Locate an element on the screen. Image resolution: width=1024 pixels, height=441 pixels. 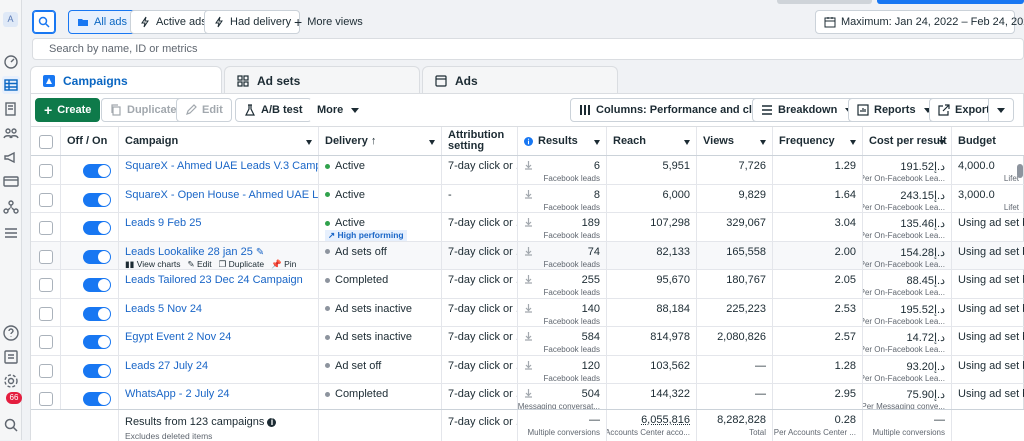
col-delivery: Delivery ↑ is located at coordinates (380, 141).